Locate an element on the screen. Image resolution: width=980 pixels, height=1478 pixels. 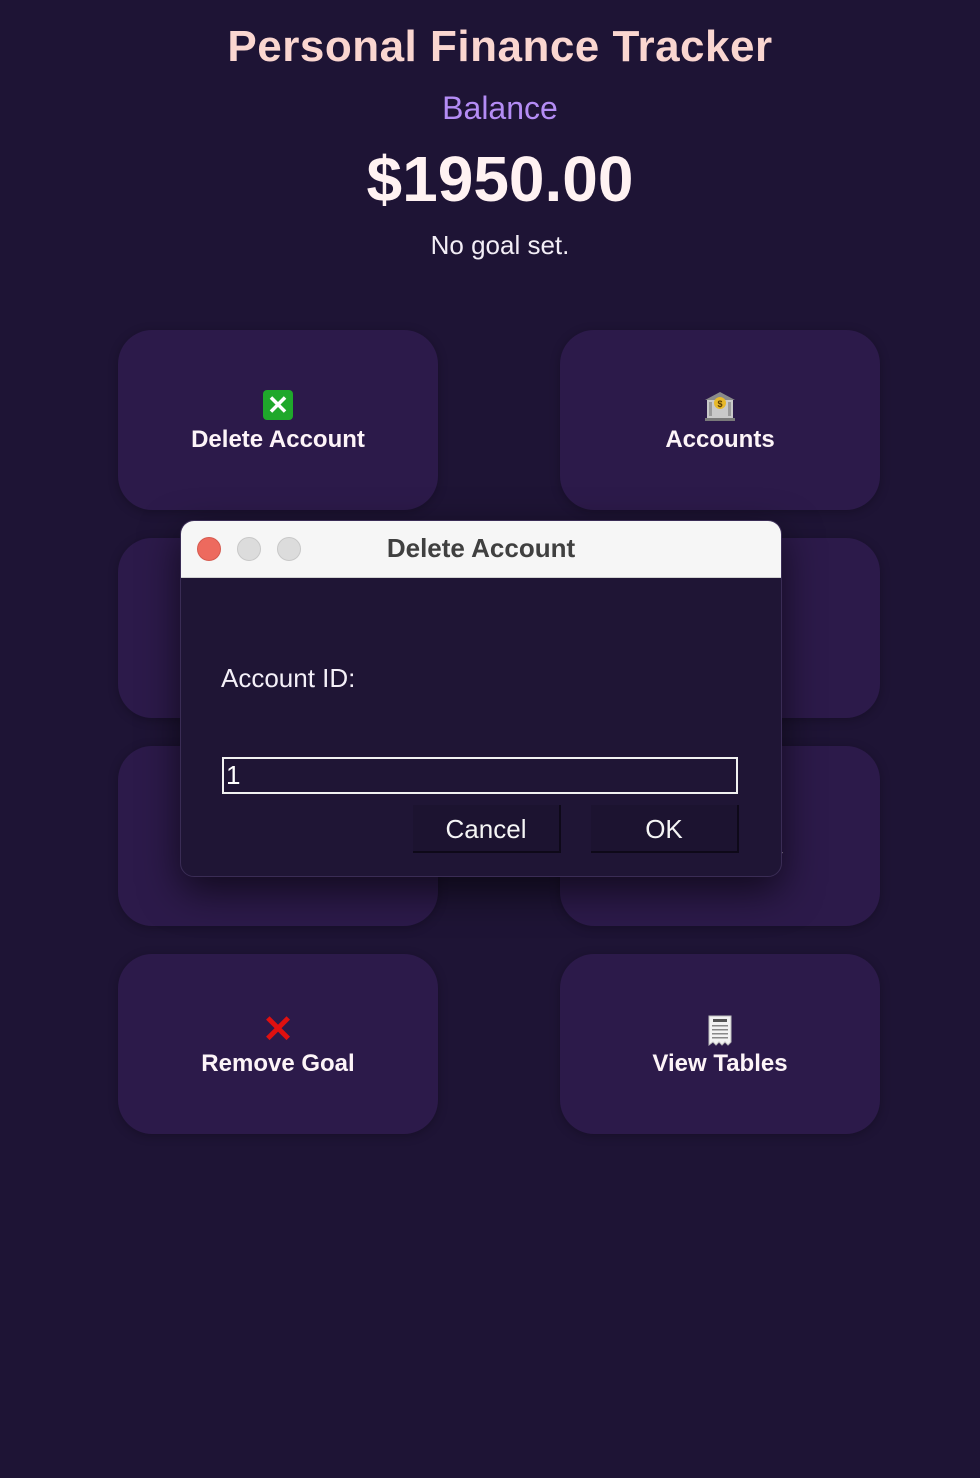
accounts-button: $ Accounts is located at coordinates (720, 420).